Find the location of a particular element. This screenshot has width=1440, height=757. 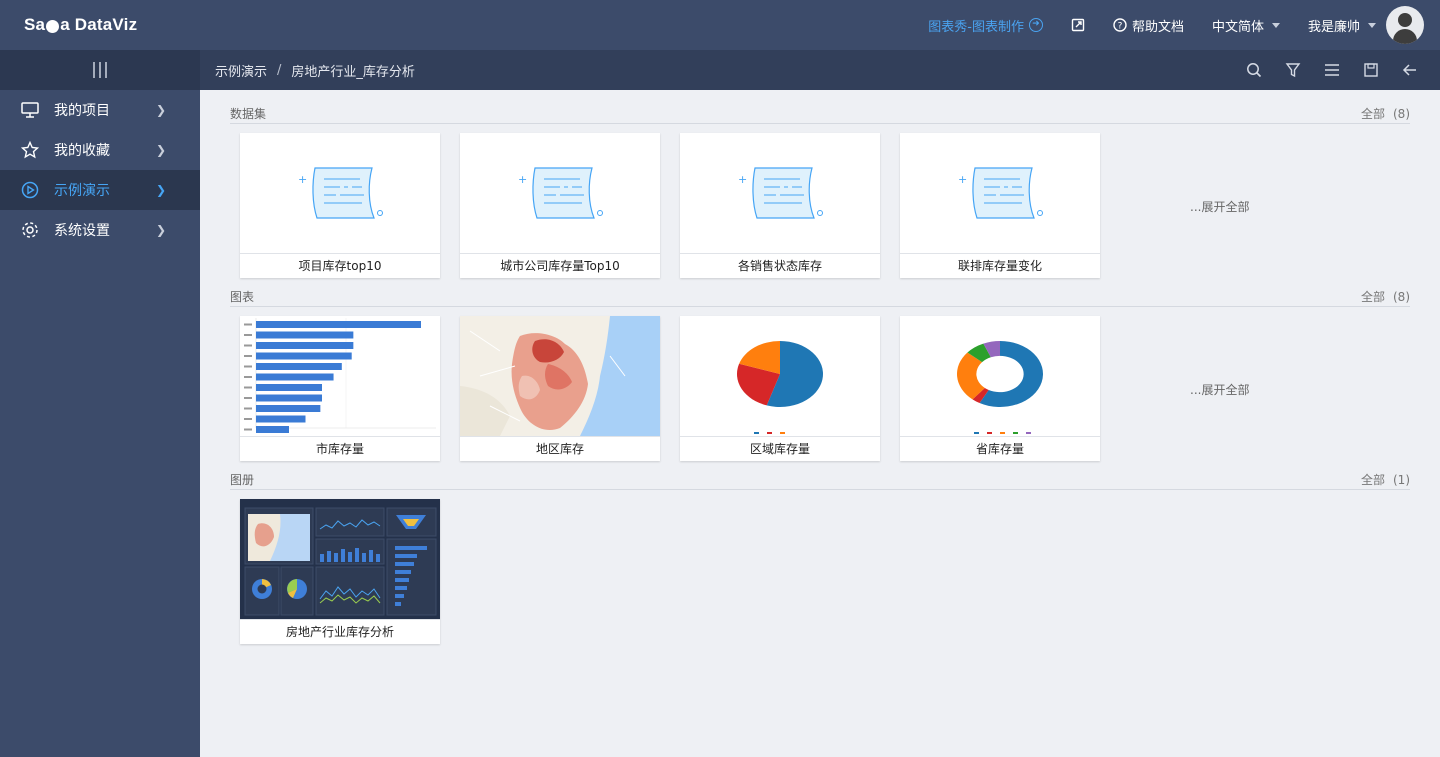

logo-mark-icon is located at coordinates (53, 26).